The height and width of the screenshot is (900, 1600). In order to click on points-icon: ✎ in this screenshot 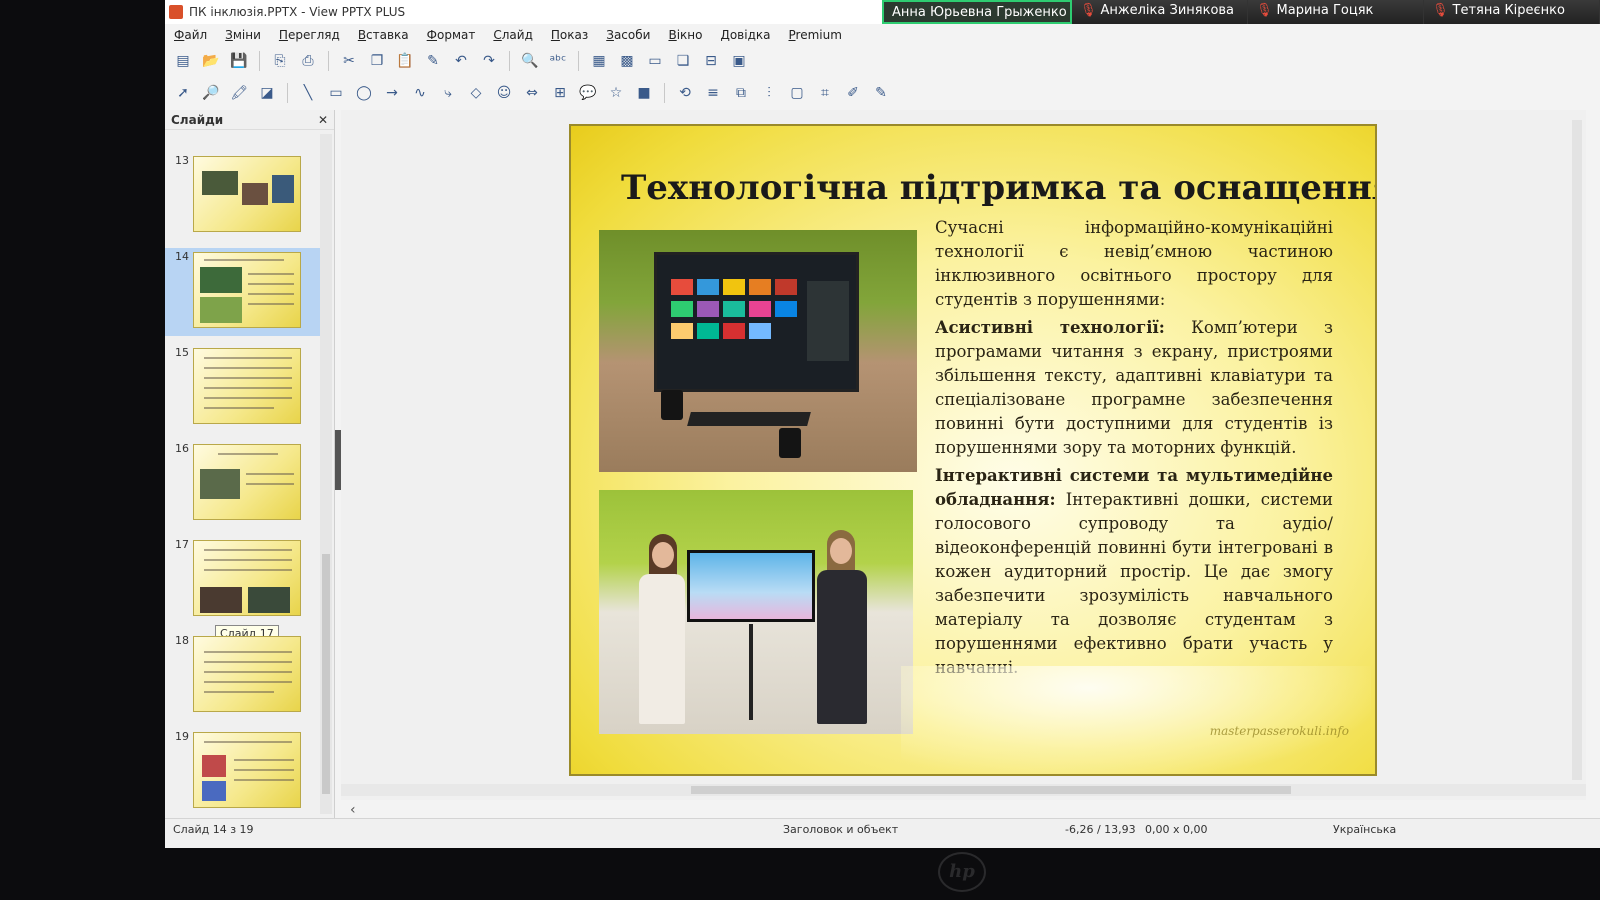, I will do `click(881, 93)`.